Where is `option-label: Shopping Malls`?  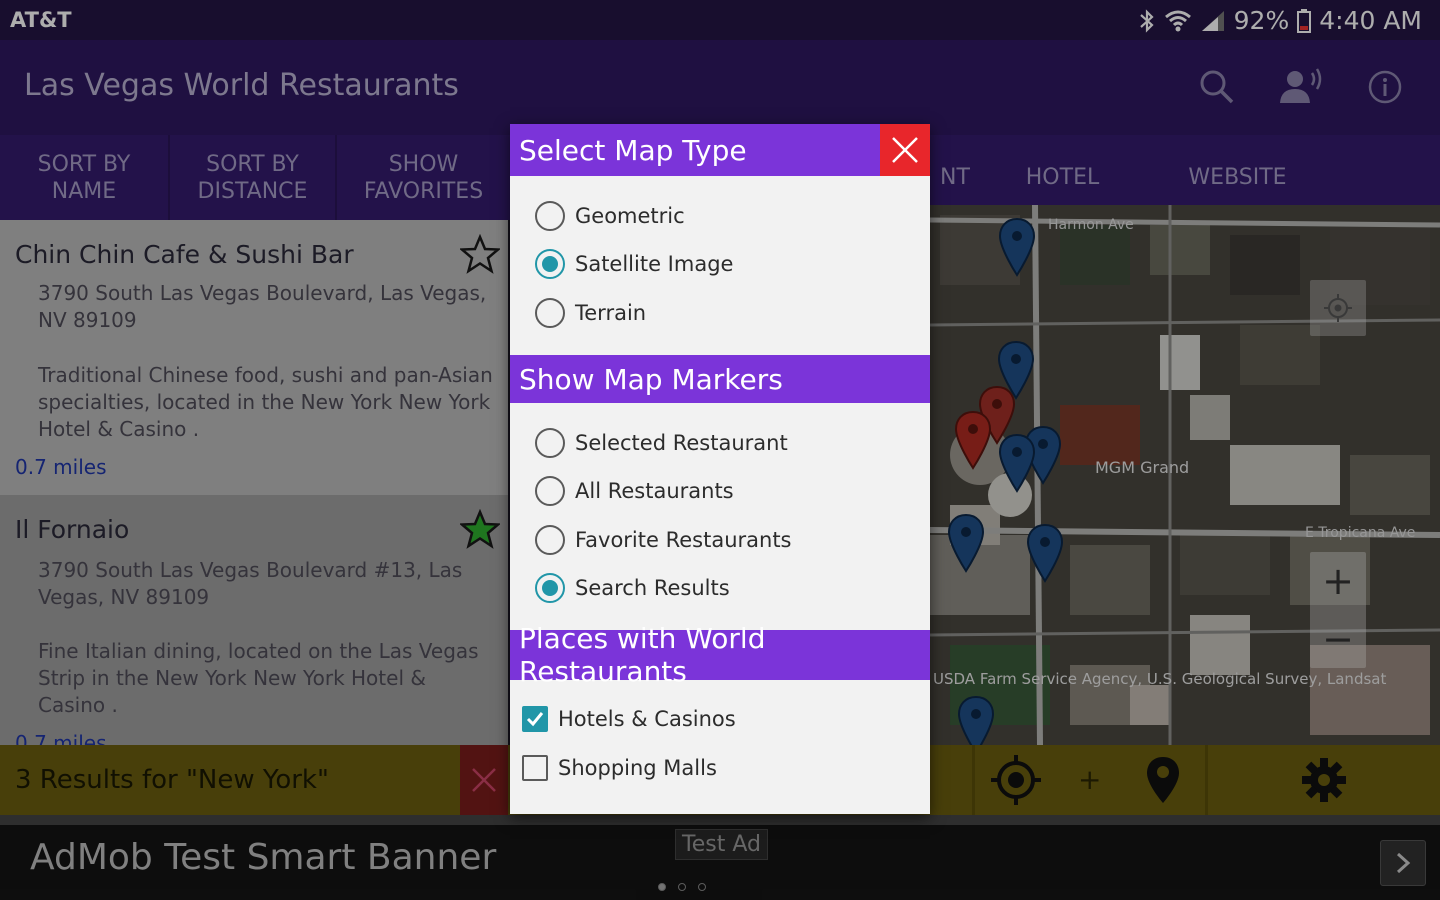
option-label: Shopping Malls is located at coordinates (637, 768).